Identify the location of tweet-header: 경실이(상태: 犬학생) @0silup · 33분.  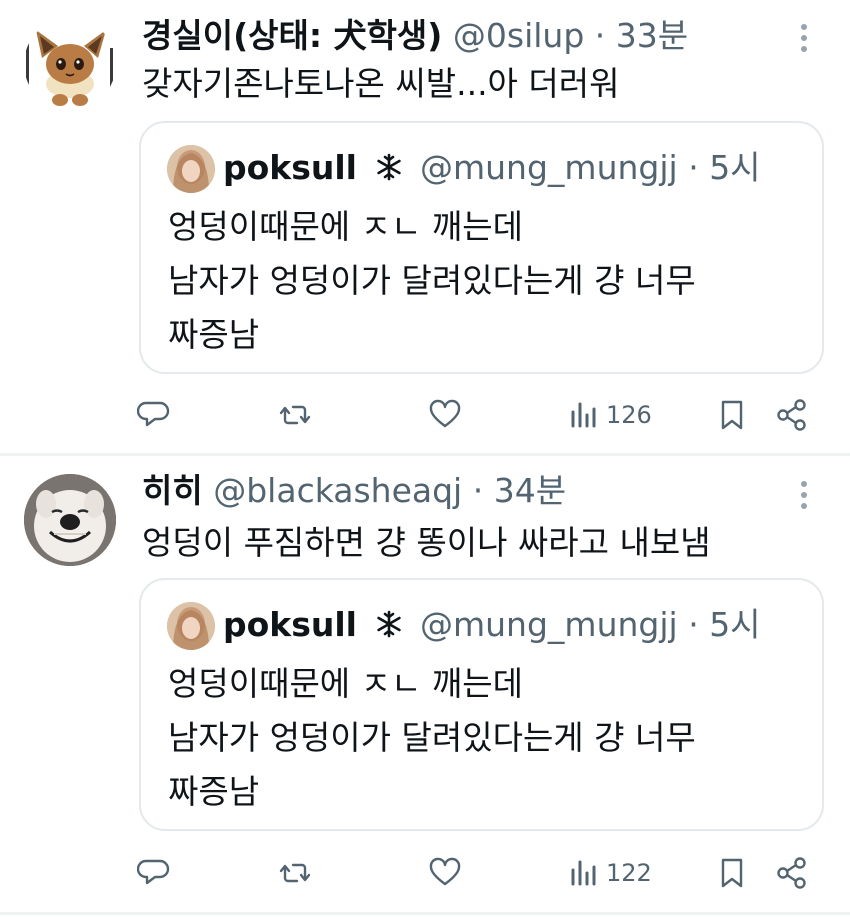
(415, 36).